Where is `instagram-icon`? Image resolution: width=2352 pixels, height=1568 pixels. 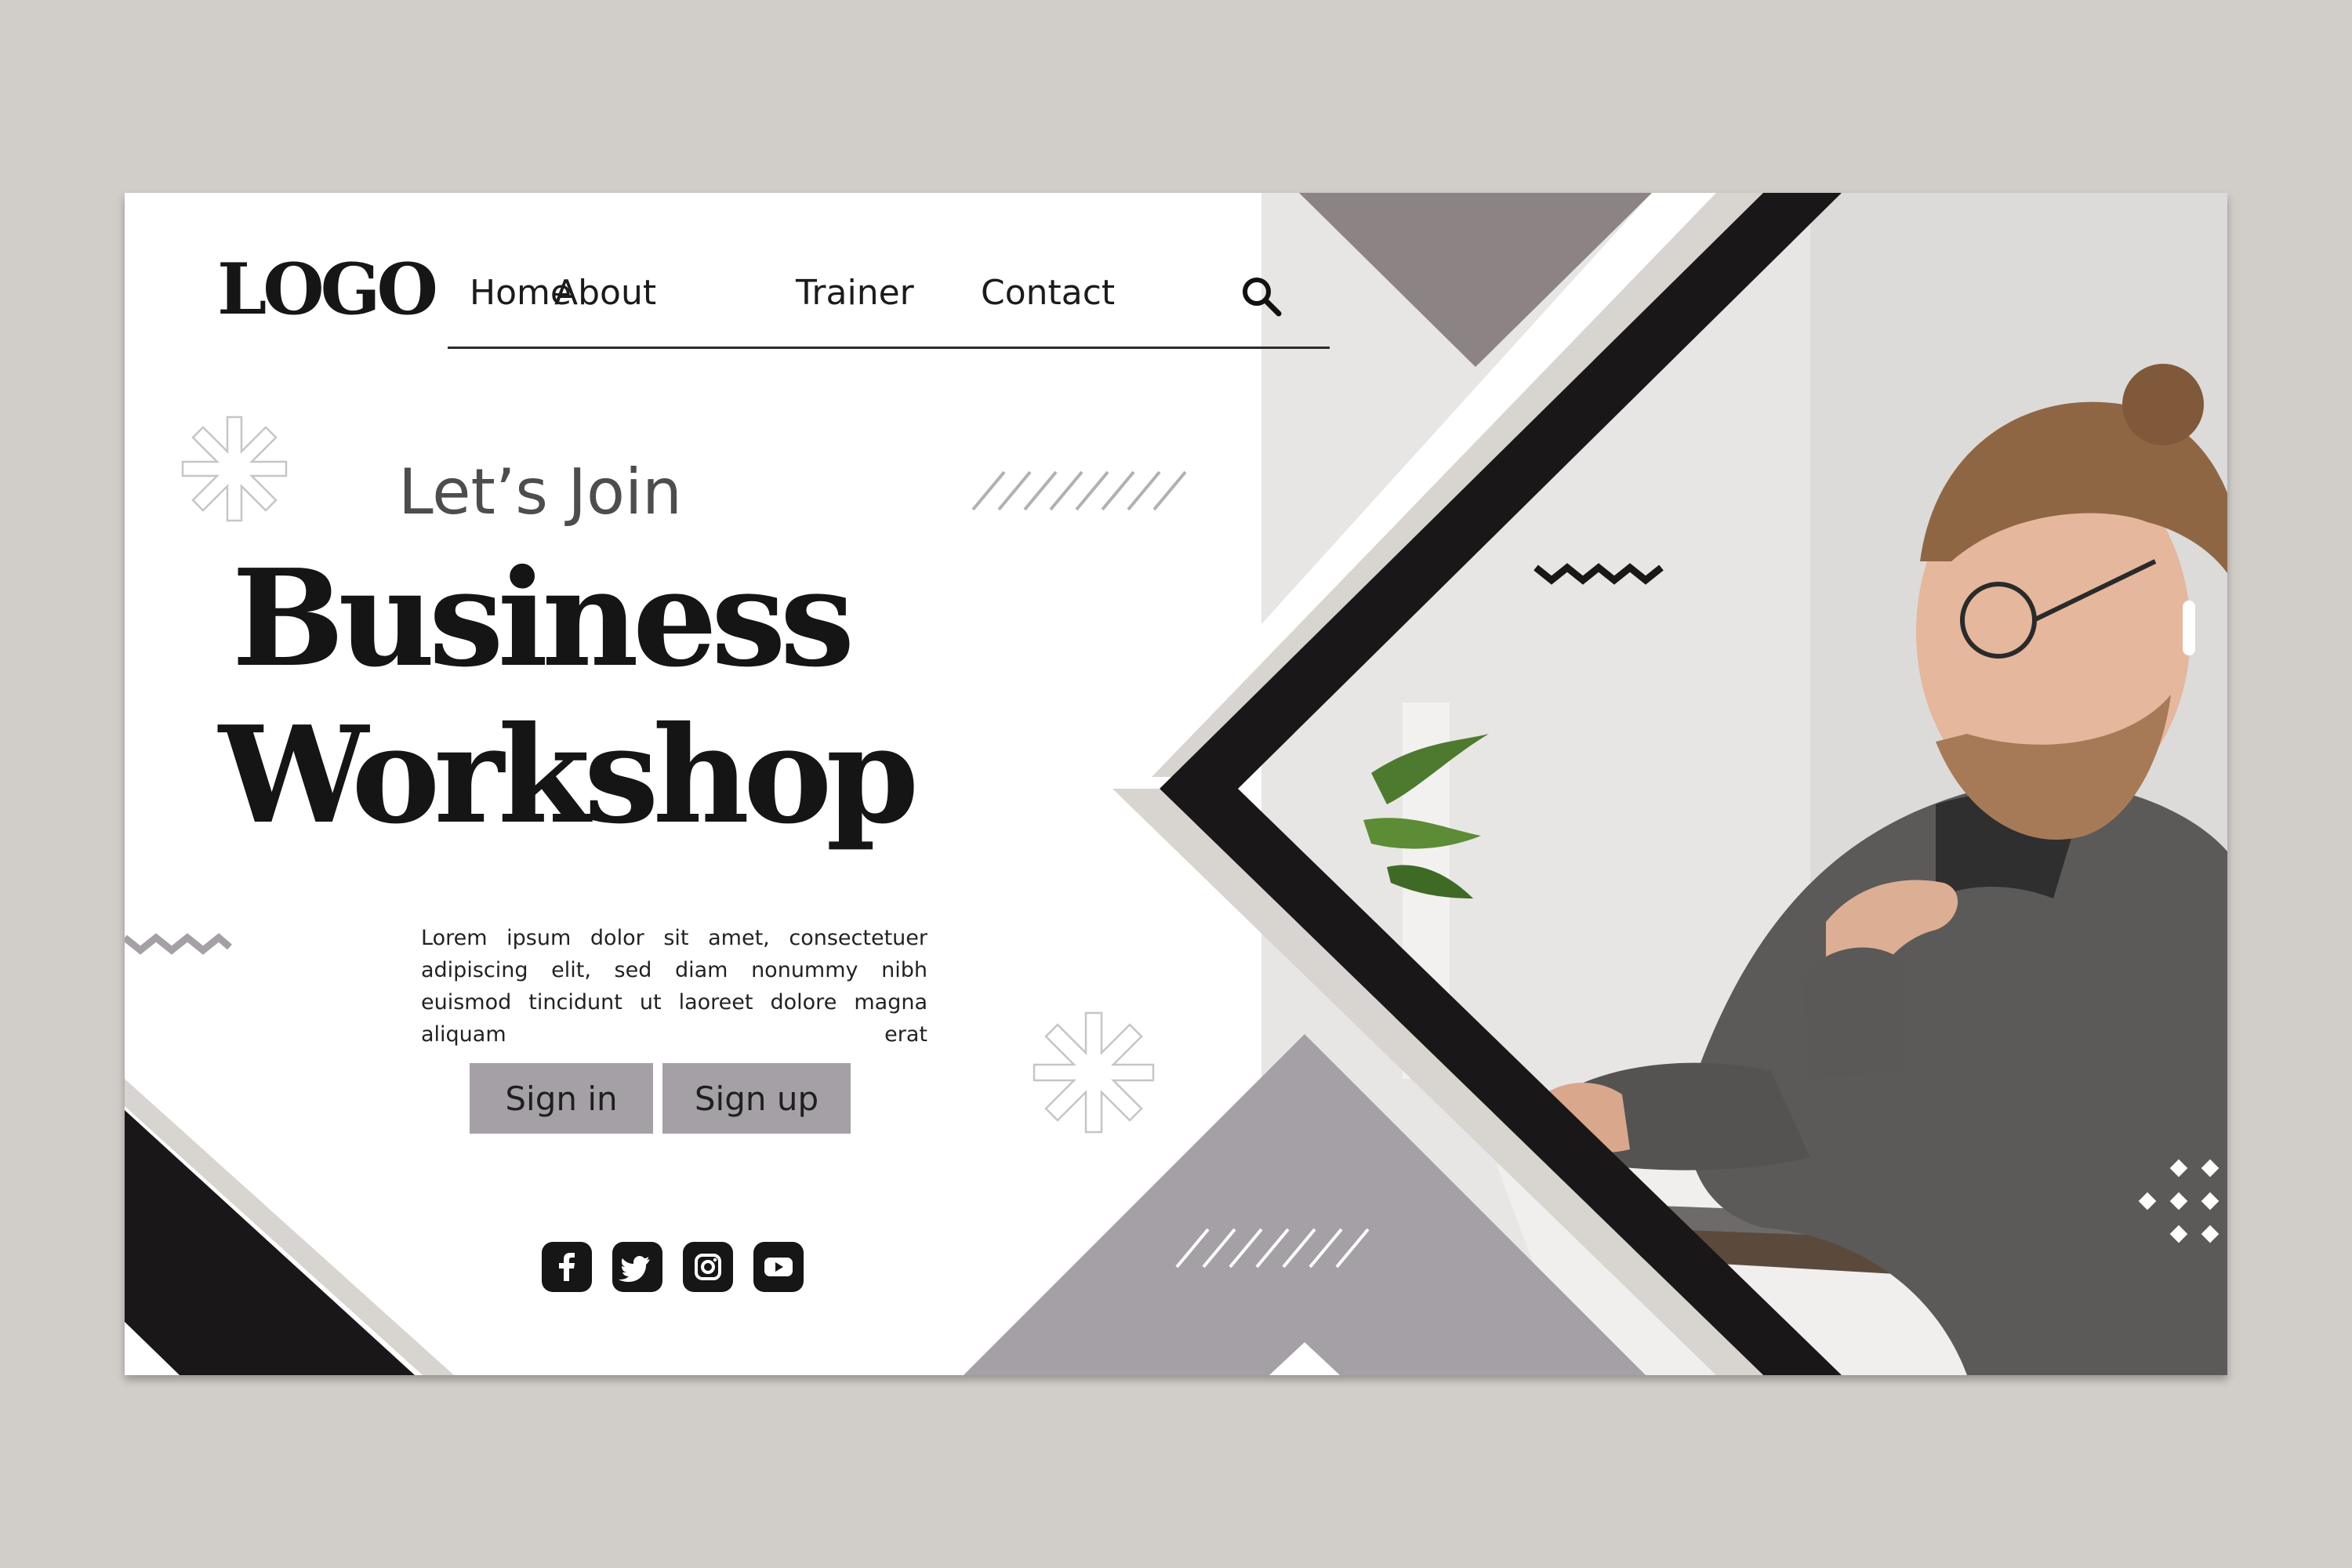 instagram-icon is located at coordinates (708, 1267).